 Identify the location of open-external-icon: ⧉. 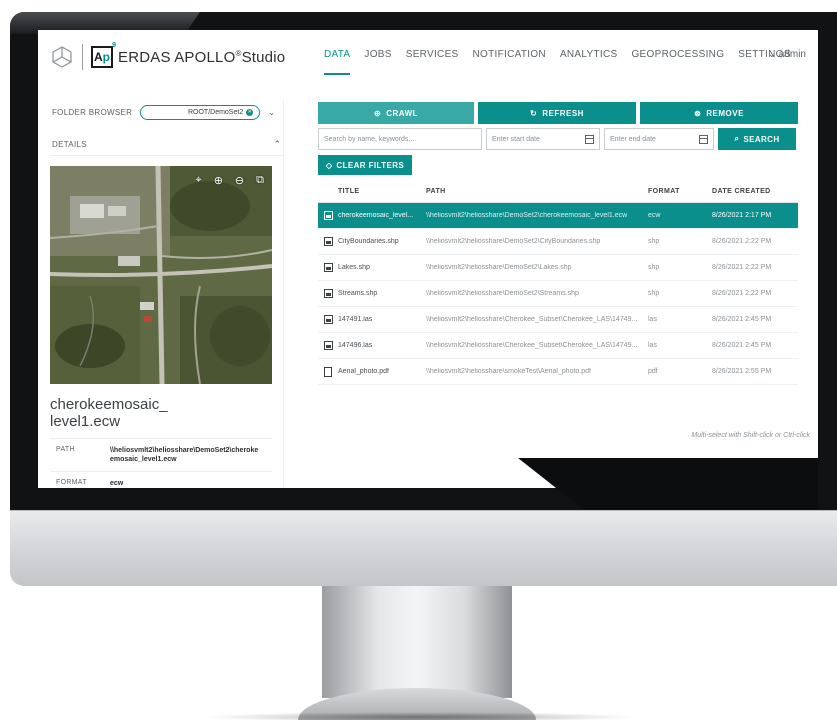
(260, 180).